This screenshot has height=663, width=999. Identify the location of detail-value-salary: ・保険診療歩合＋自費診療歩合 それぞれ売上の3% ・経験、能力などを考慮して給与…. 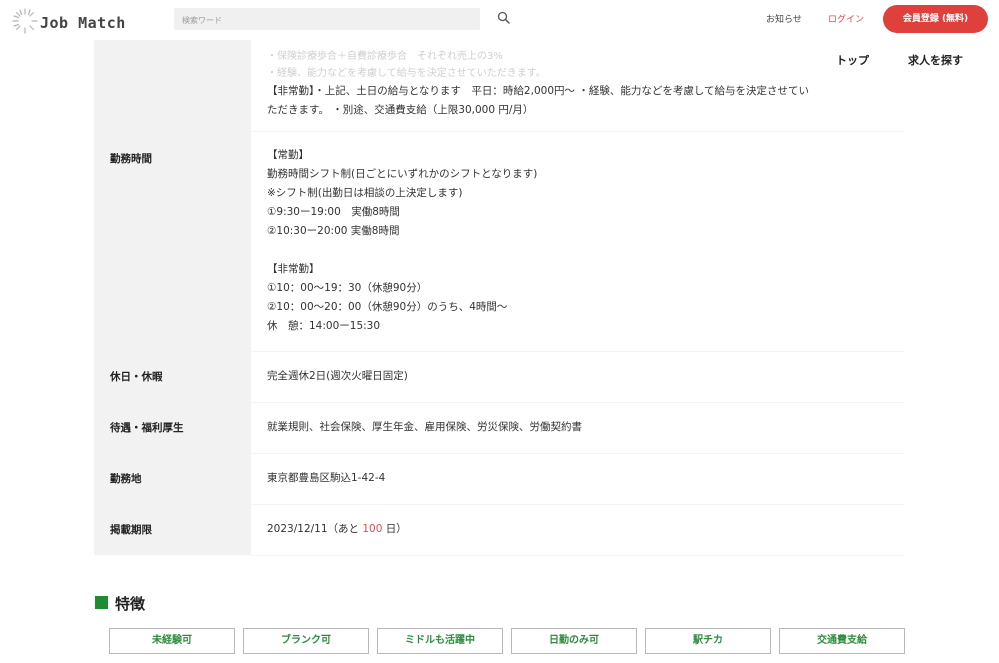
(577, 85).